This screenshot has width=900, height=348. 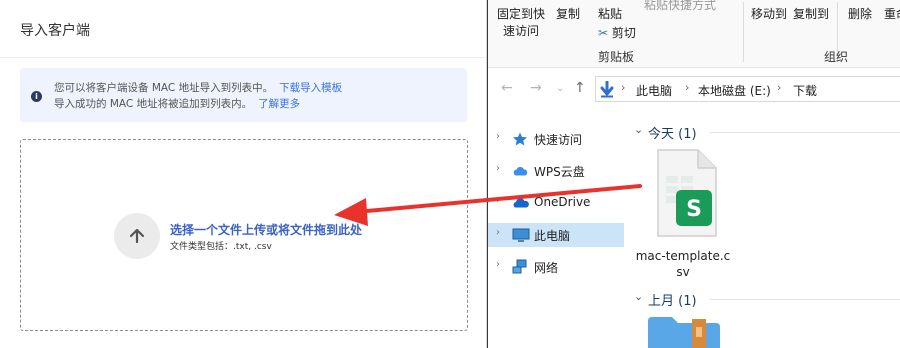 What do you see at coordinates (221, 247) in the screenshot?
I see `upload-file-types: 文件类型包括：.txt, .csv` at bounding box center [221, 247].